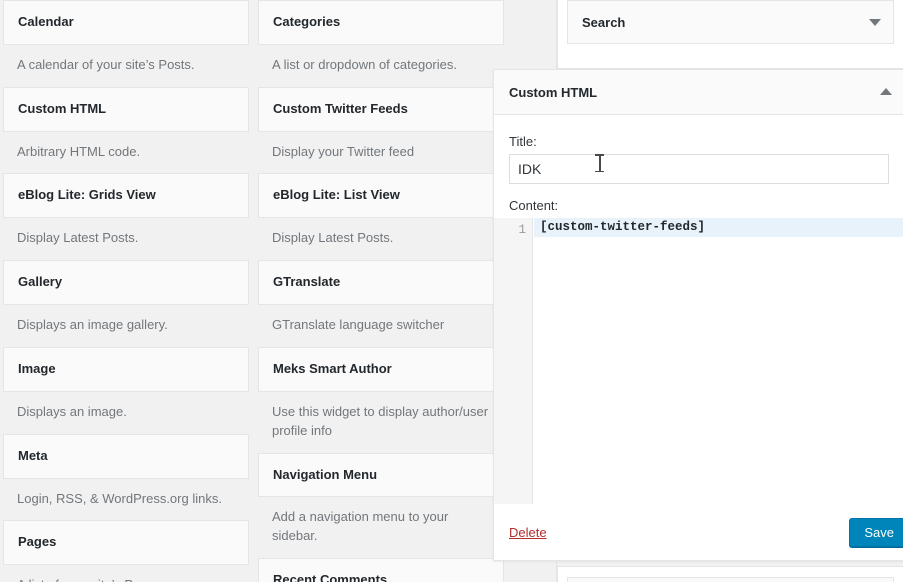  What do you see at coordinates (522, 230) in the screenshot?
I see `code-line-number: 1` at bounding box center [522, 230].